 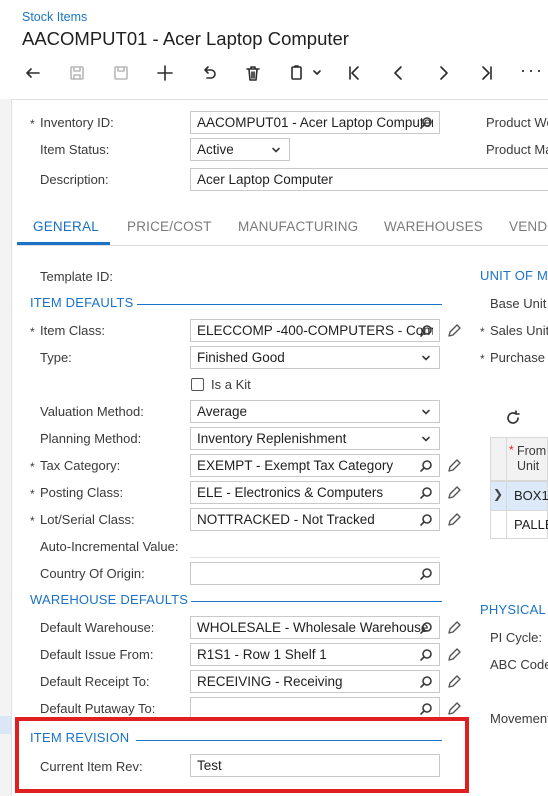 What do you see at coordinates (531, 524) in the screenshot?
I see `grid-cell-from-unit: PALLE` at bounding box center [531, 524].